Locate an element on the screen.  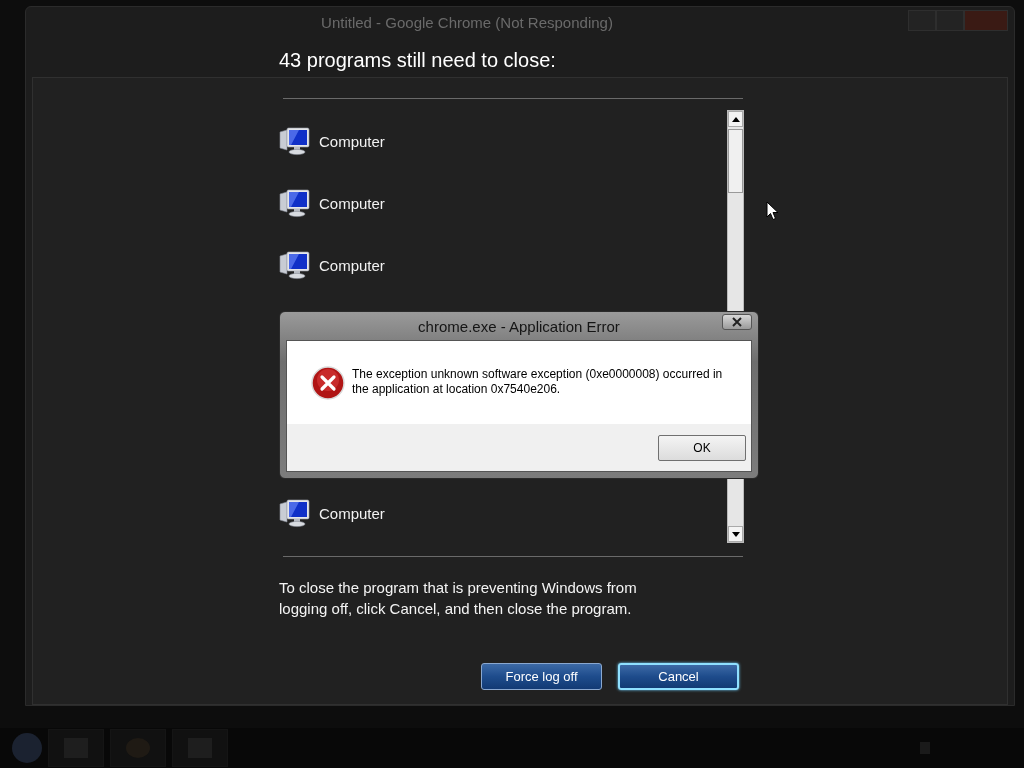
dialog-title: chrome.exe - Application Error is located at coordinates (519, 326).